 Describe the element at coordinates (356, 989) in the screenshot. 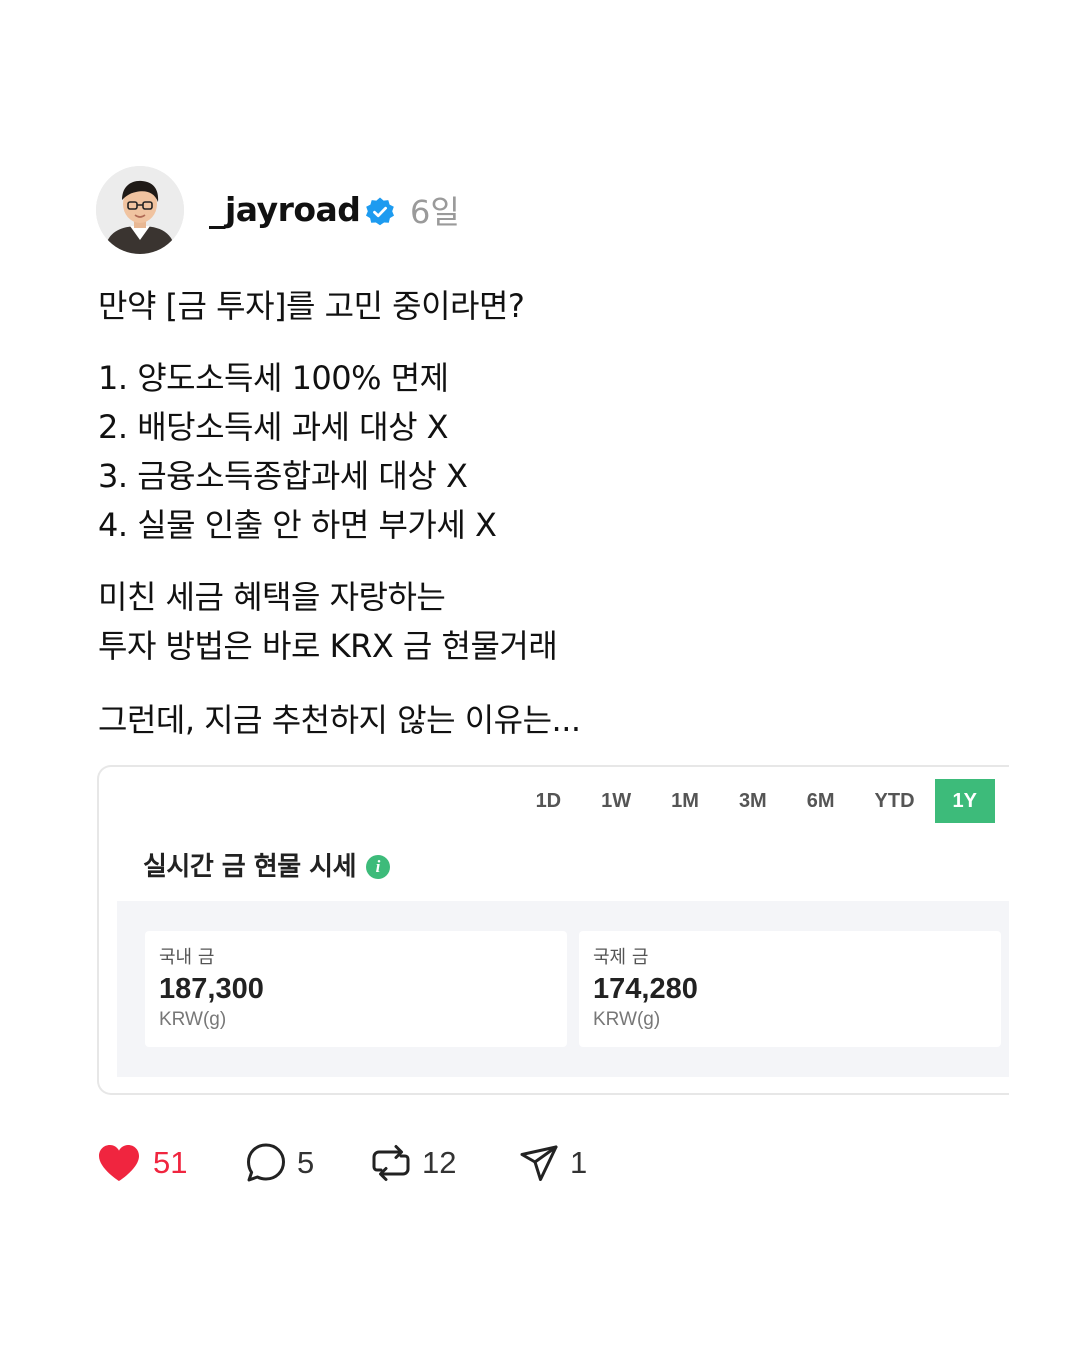

I see `domestic-gold-price: 국내 금 187,300 KRW(g)` at that location.